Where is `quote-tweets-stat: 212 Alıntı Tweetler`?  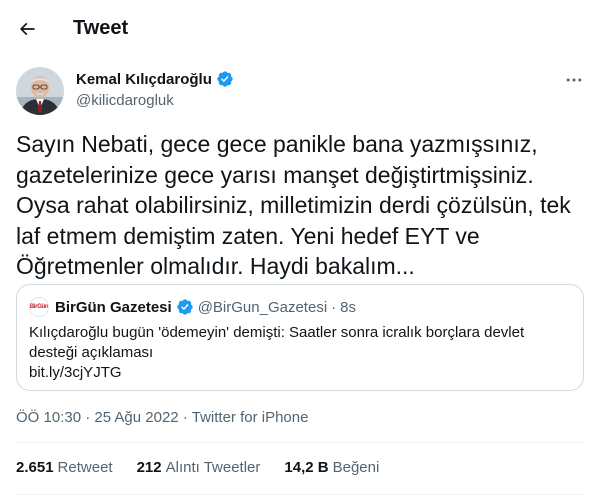
quote-tweets-stat: 212 Alıntı Tweetler is located at coordinates (199, 467).